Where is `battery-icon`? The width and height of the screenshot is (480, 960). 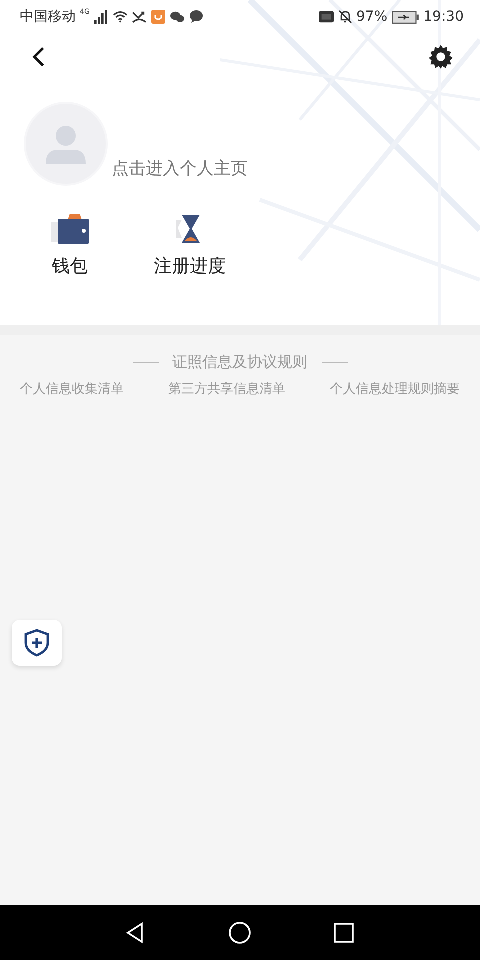
battery-icon is located at coordinates (406, 17).